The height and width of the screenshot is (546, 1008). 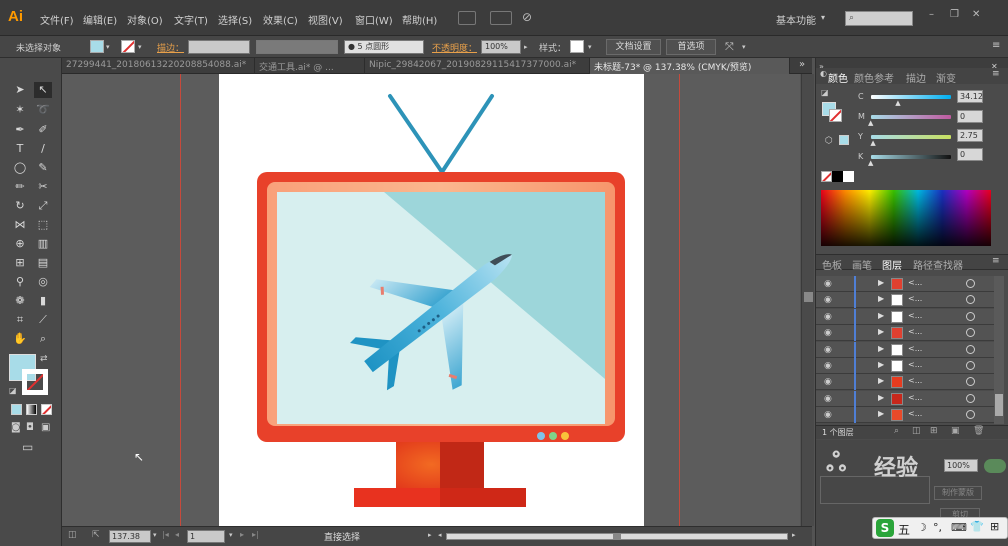 I want to click on scroll-left-icon: ◂, so click(x=440, y=535).